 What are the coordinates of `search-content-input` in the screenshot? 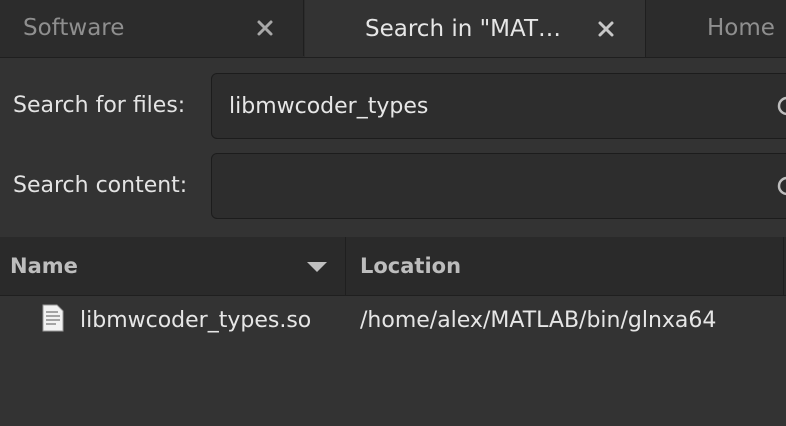 It's located at (499, 186).